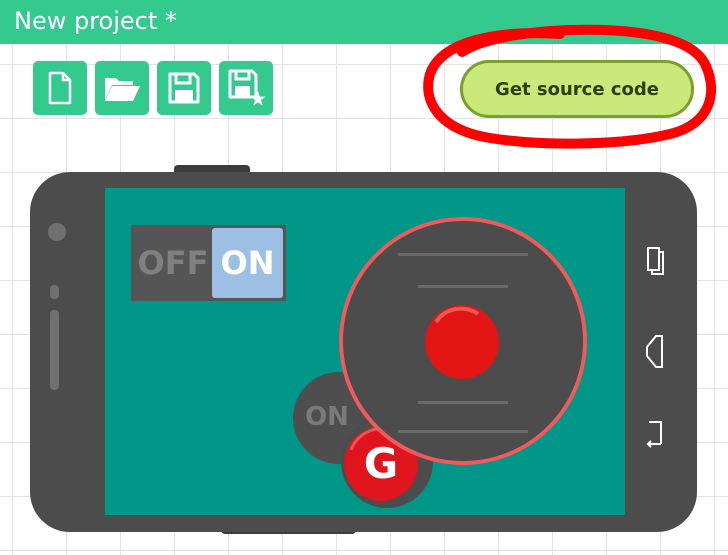 The height and width of the screenshot is (555, 728). Describe the element at coordinates (462, 342) in the screenshot. I see `joystick-knob` at that location.